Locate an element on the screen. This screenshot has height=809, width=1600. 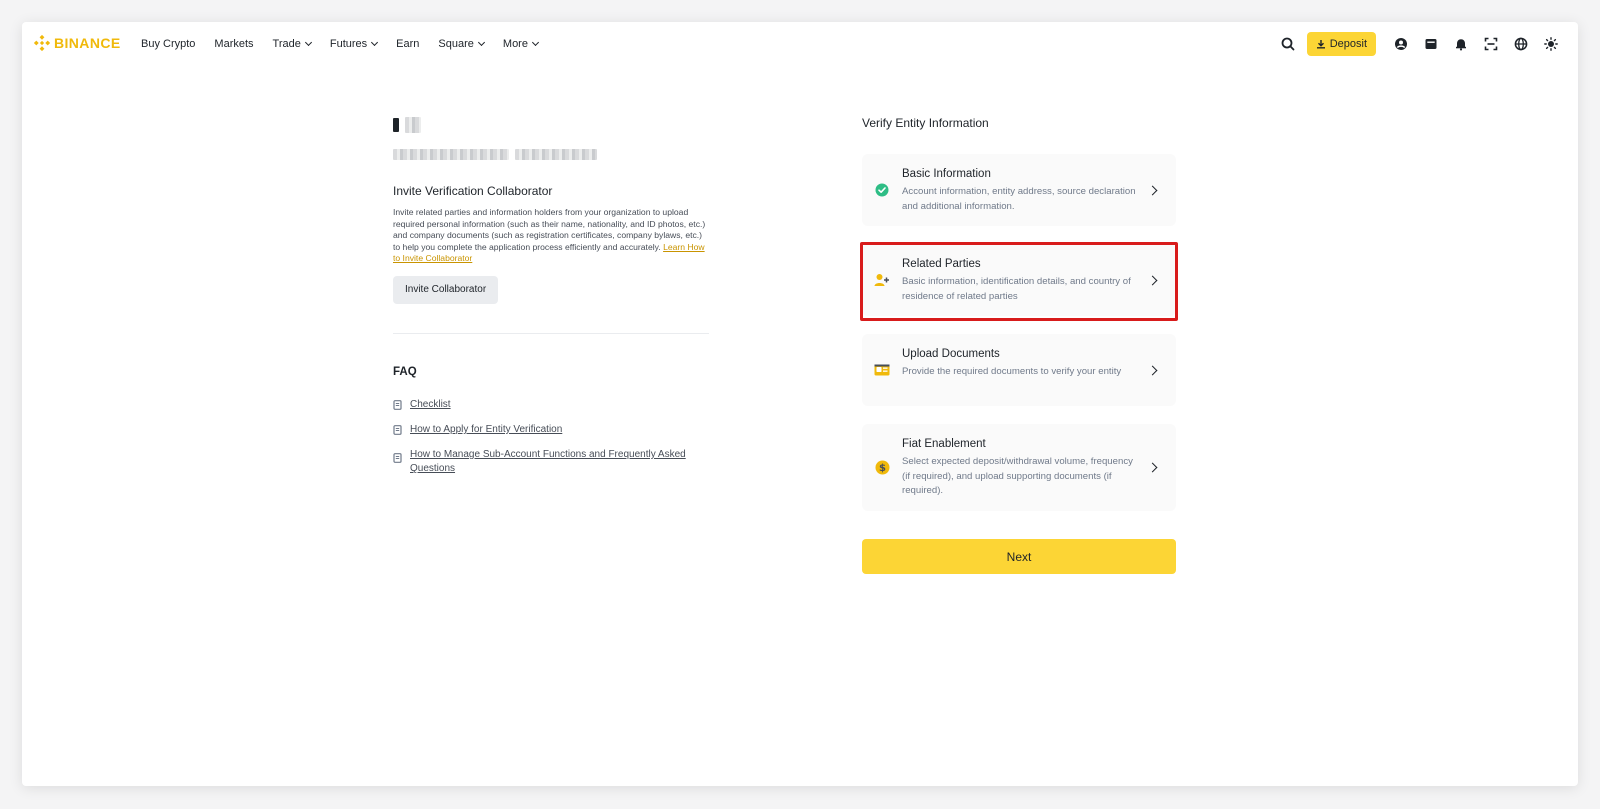
nav-label: Earn is located at coordinates (408, 44).